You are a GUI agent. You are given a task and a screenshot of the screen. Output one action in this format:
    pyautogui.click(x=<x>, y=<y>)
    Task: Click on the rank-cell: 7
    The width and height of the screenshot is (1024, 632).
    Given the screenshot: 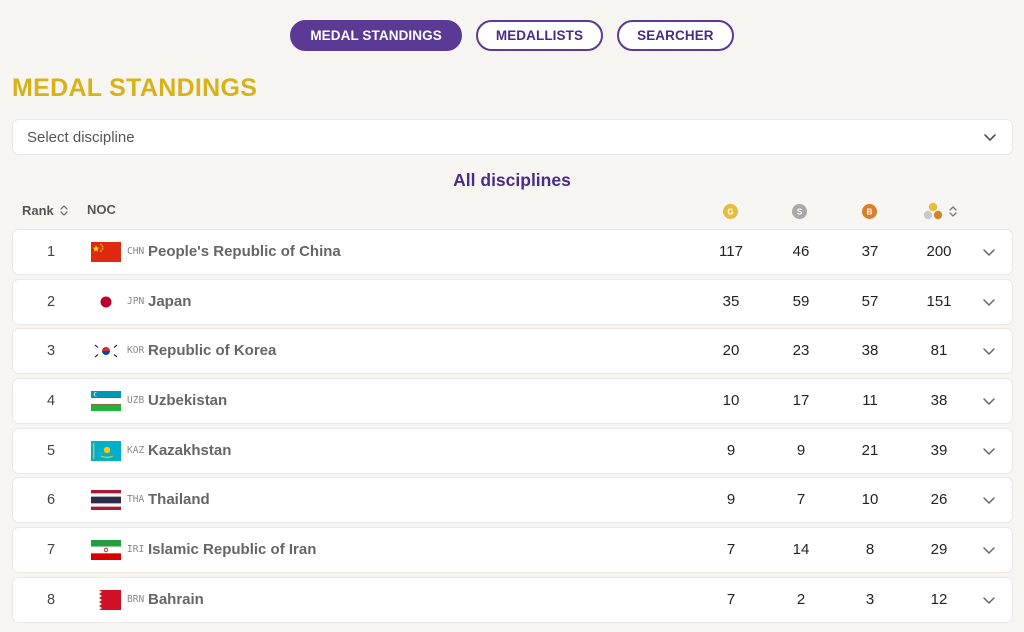 What is the action you would take?
    pyautogui.click(x=51, y=550)
    